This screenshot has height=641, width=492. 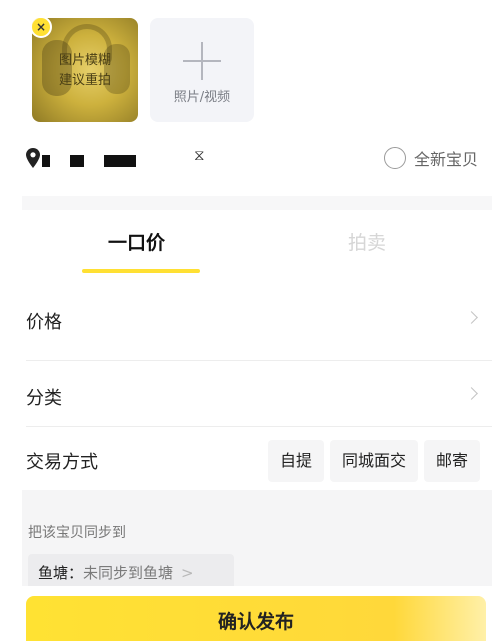 What do you see at coordinates (187, 573) in the screenshot?
I see `chevron-right-icon: >` at bounding box center [187, 573].